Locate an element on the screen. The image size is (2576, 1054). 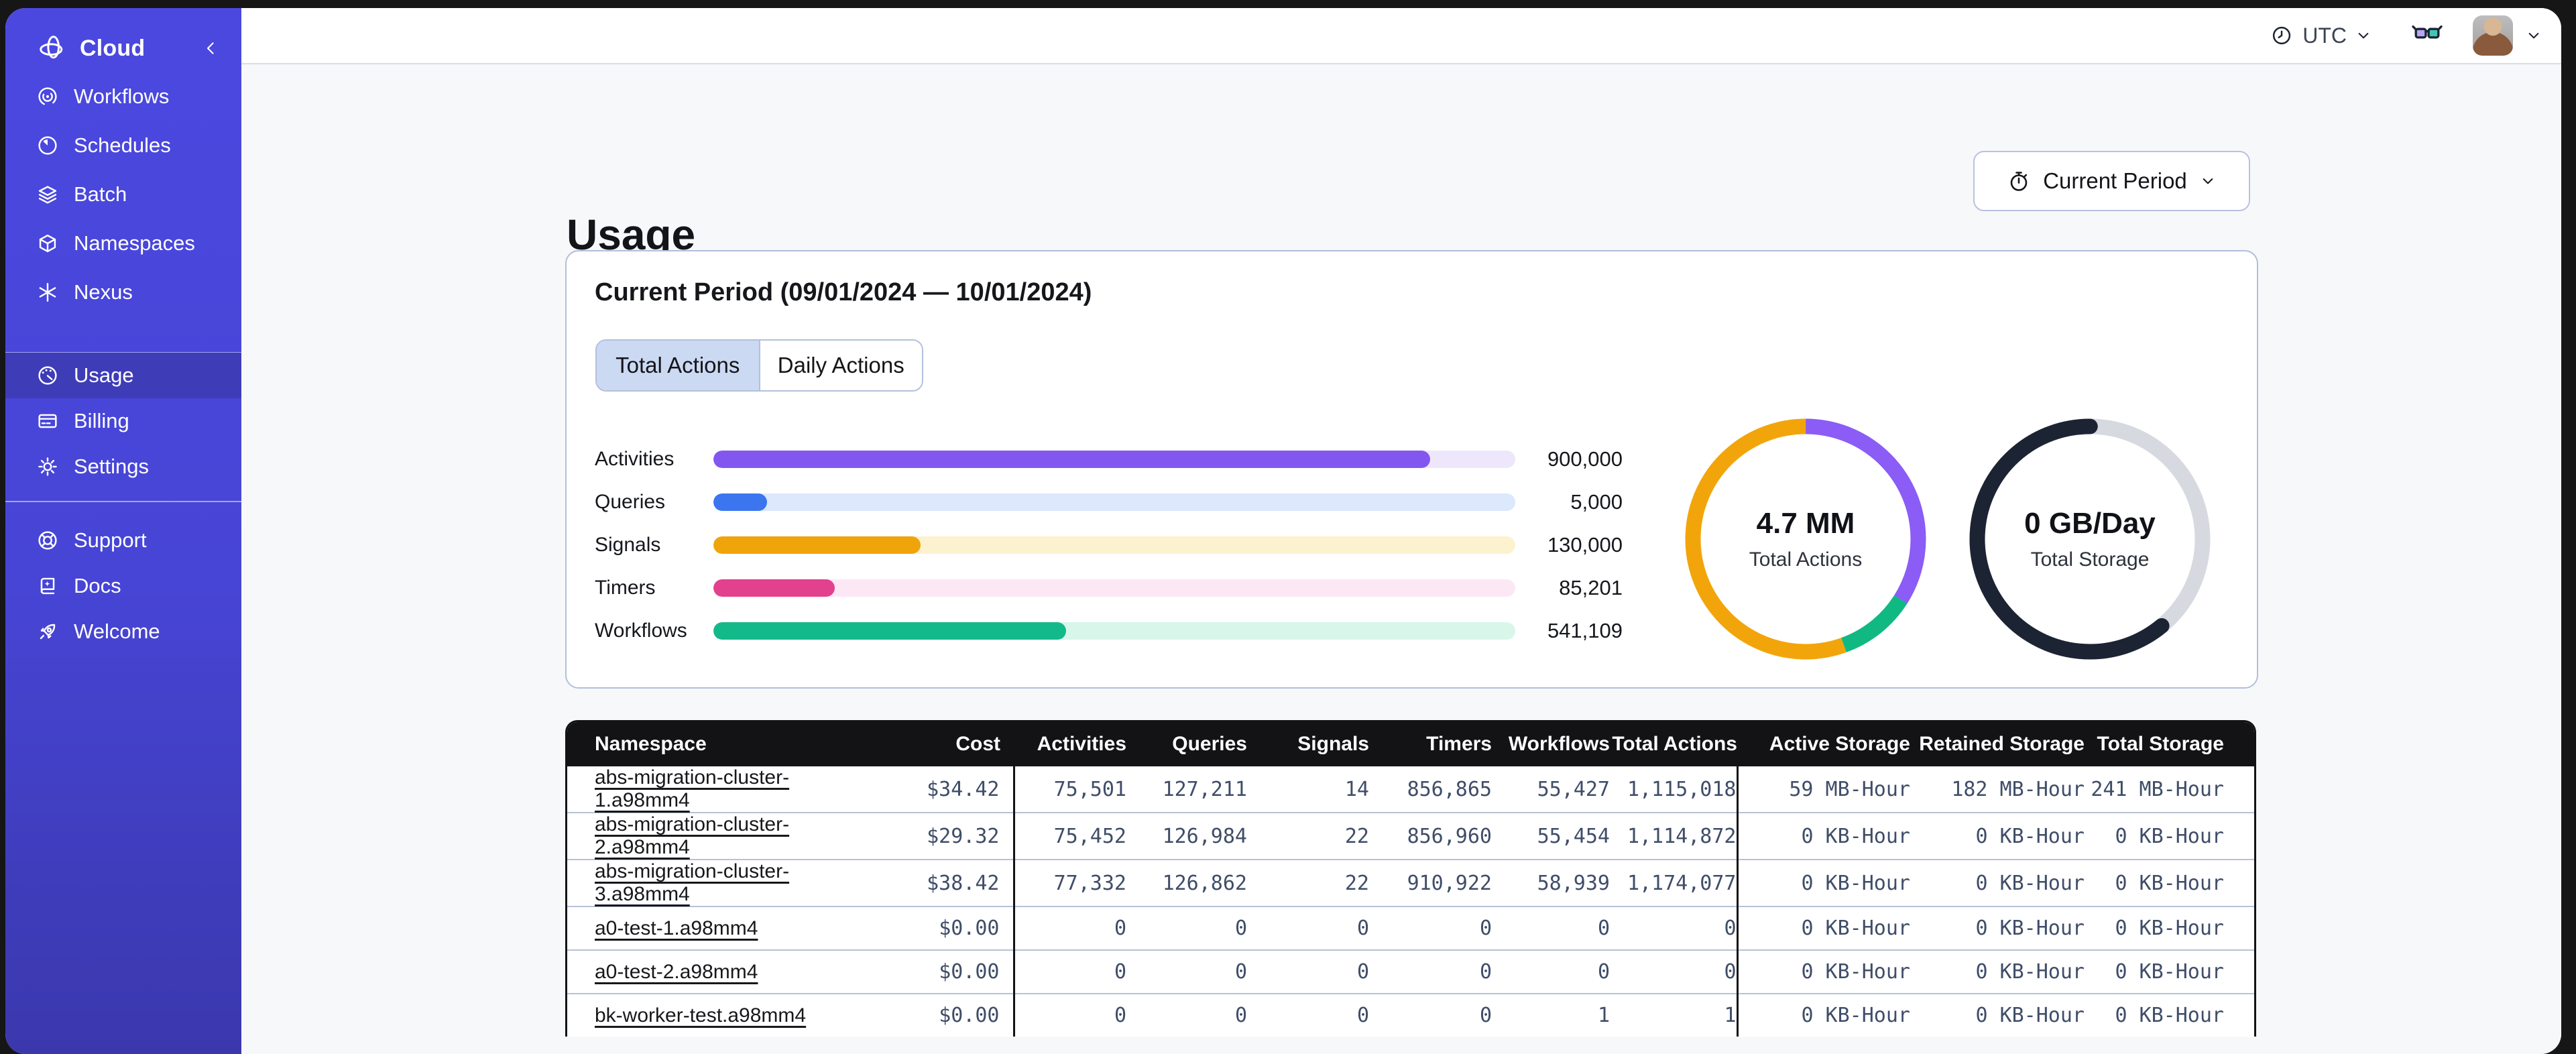
feedback-glasses-button is located at coordinates (2427, 35).